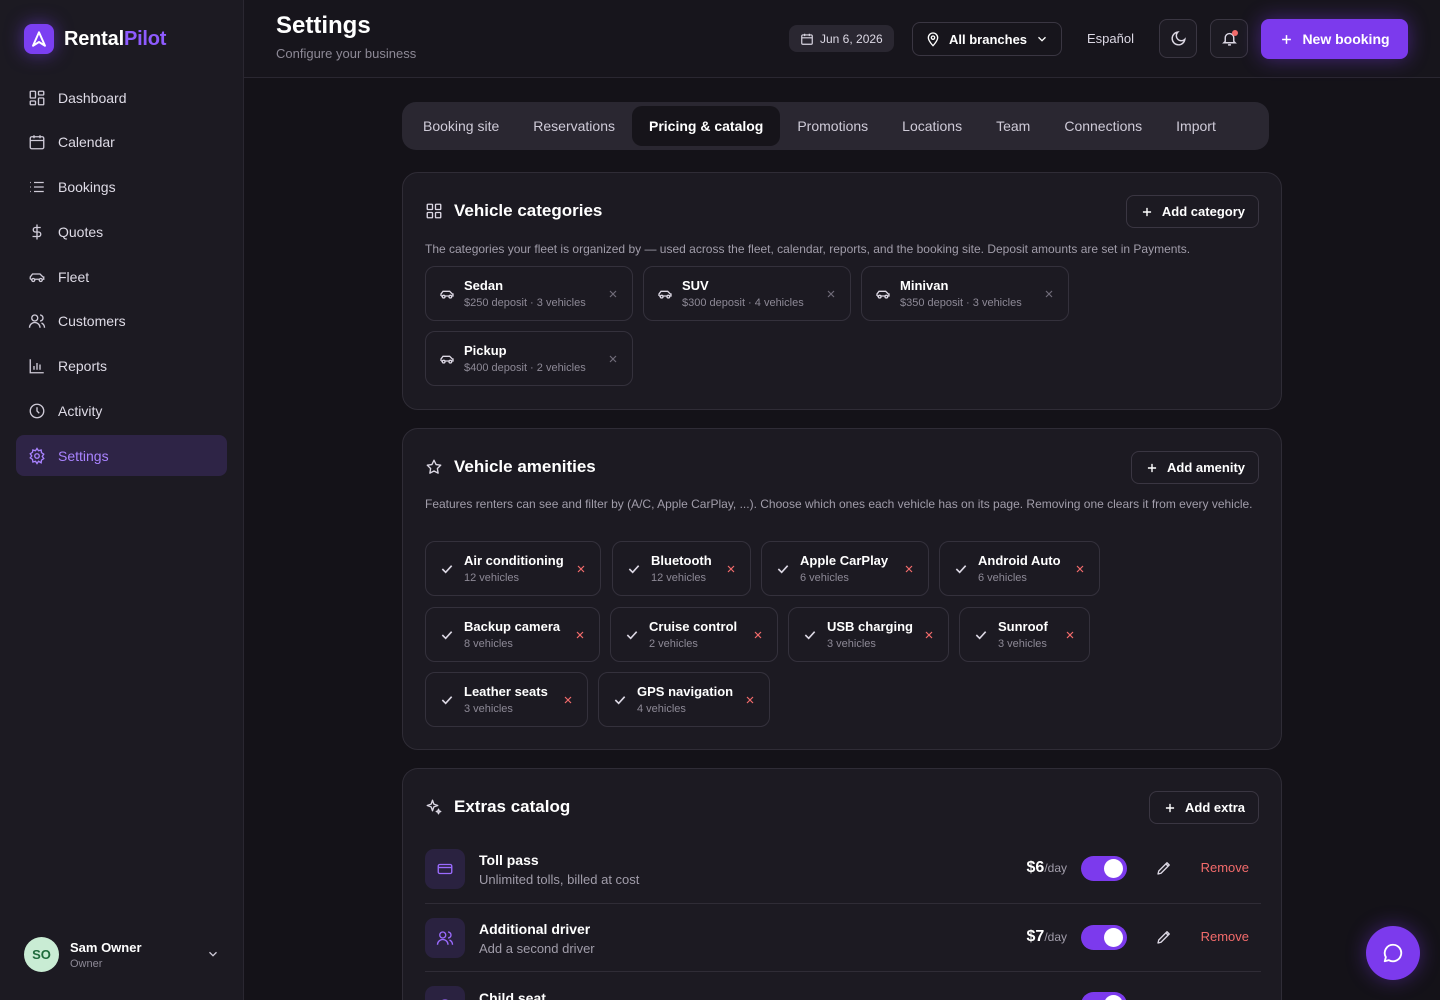 This screenshot has height=1000, width=1440. Describe the element at coordinates (346, 53) in the screenshot. I see `page-subtitle: Configure your business` at that location.